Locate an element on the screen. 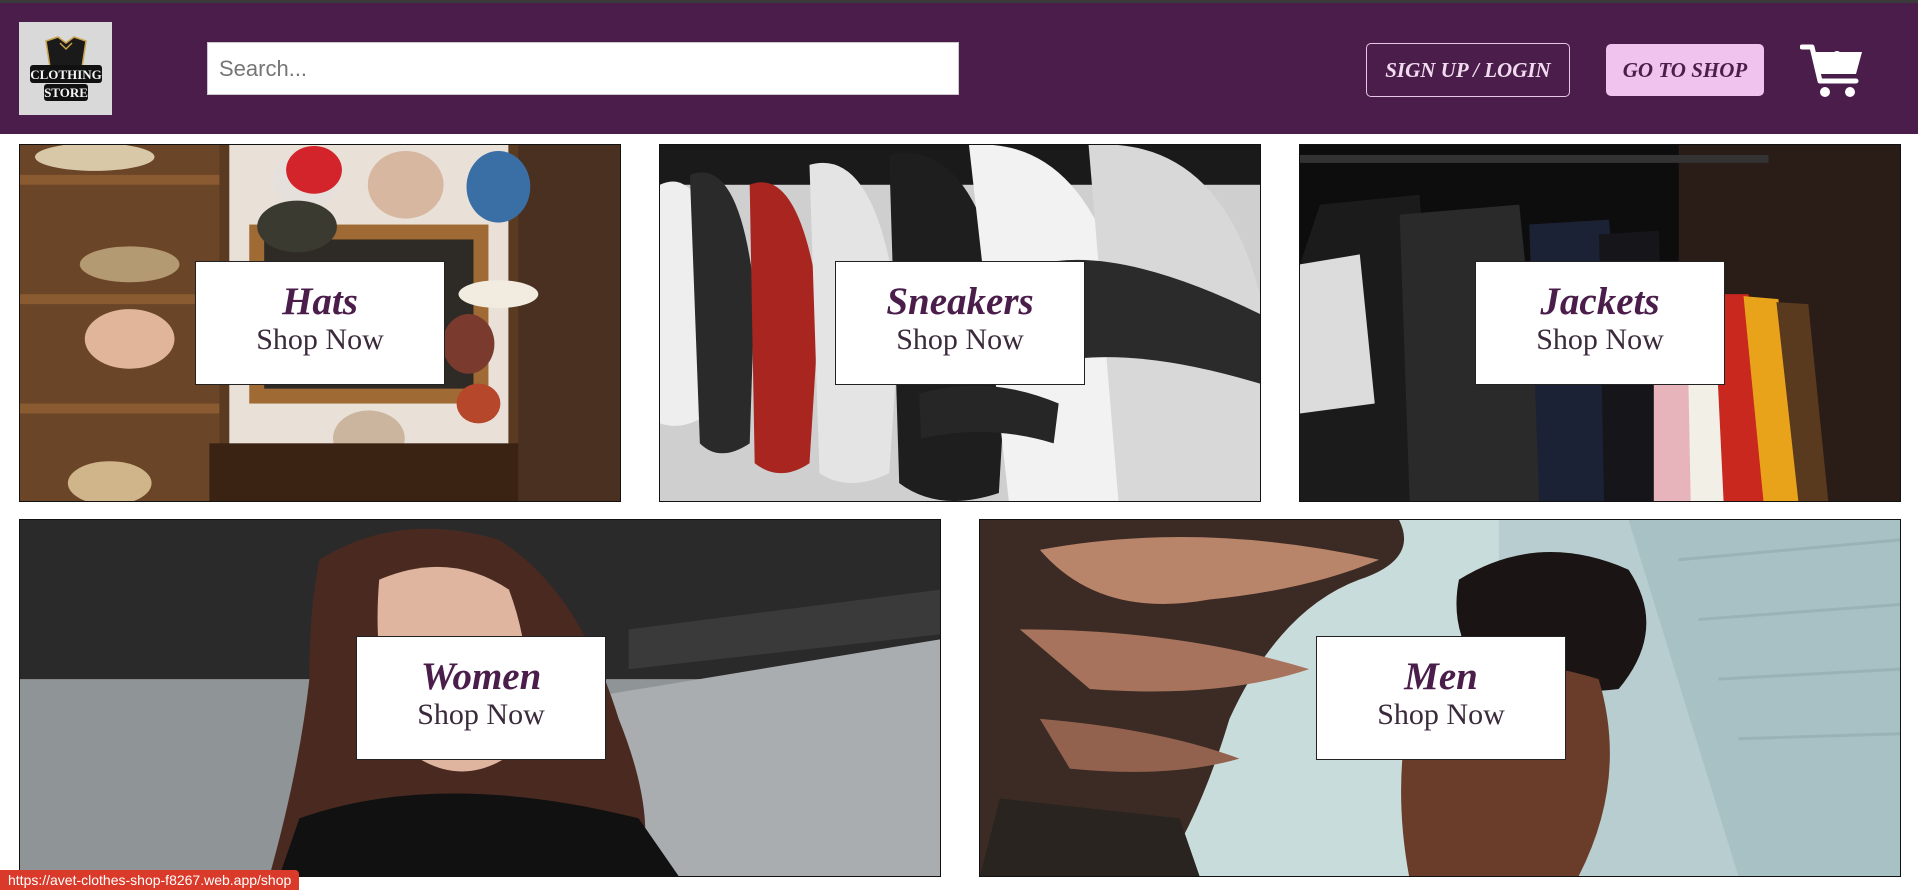  logo-line-2: STORE is located at coordinates (66, 92).